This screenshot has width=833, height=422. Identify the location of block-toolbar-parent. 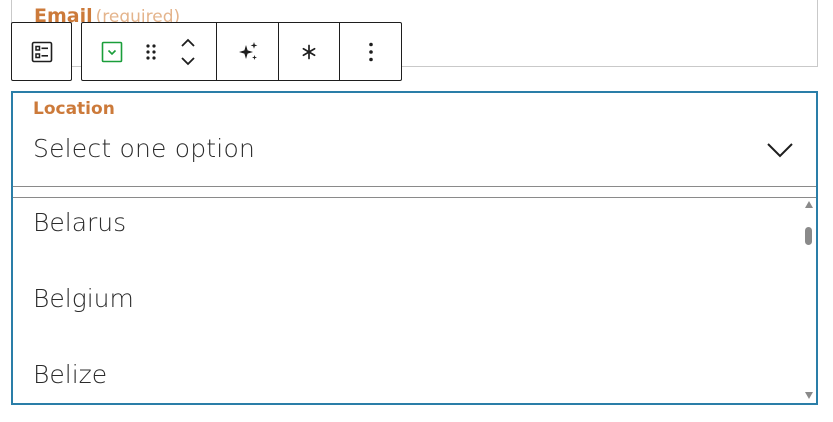
(41, 51).